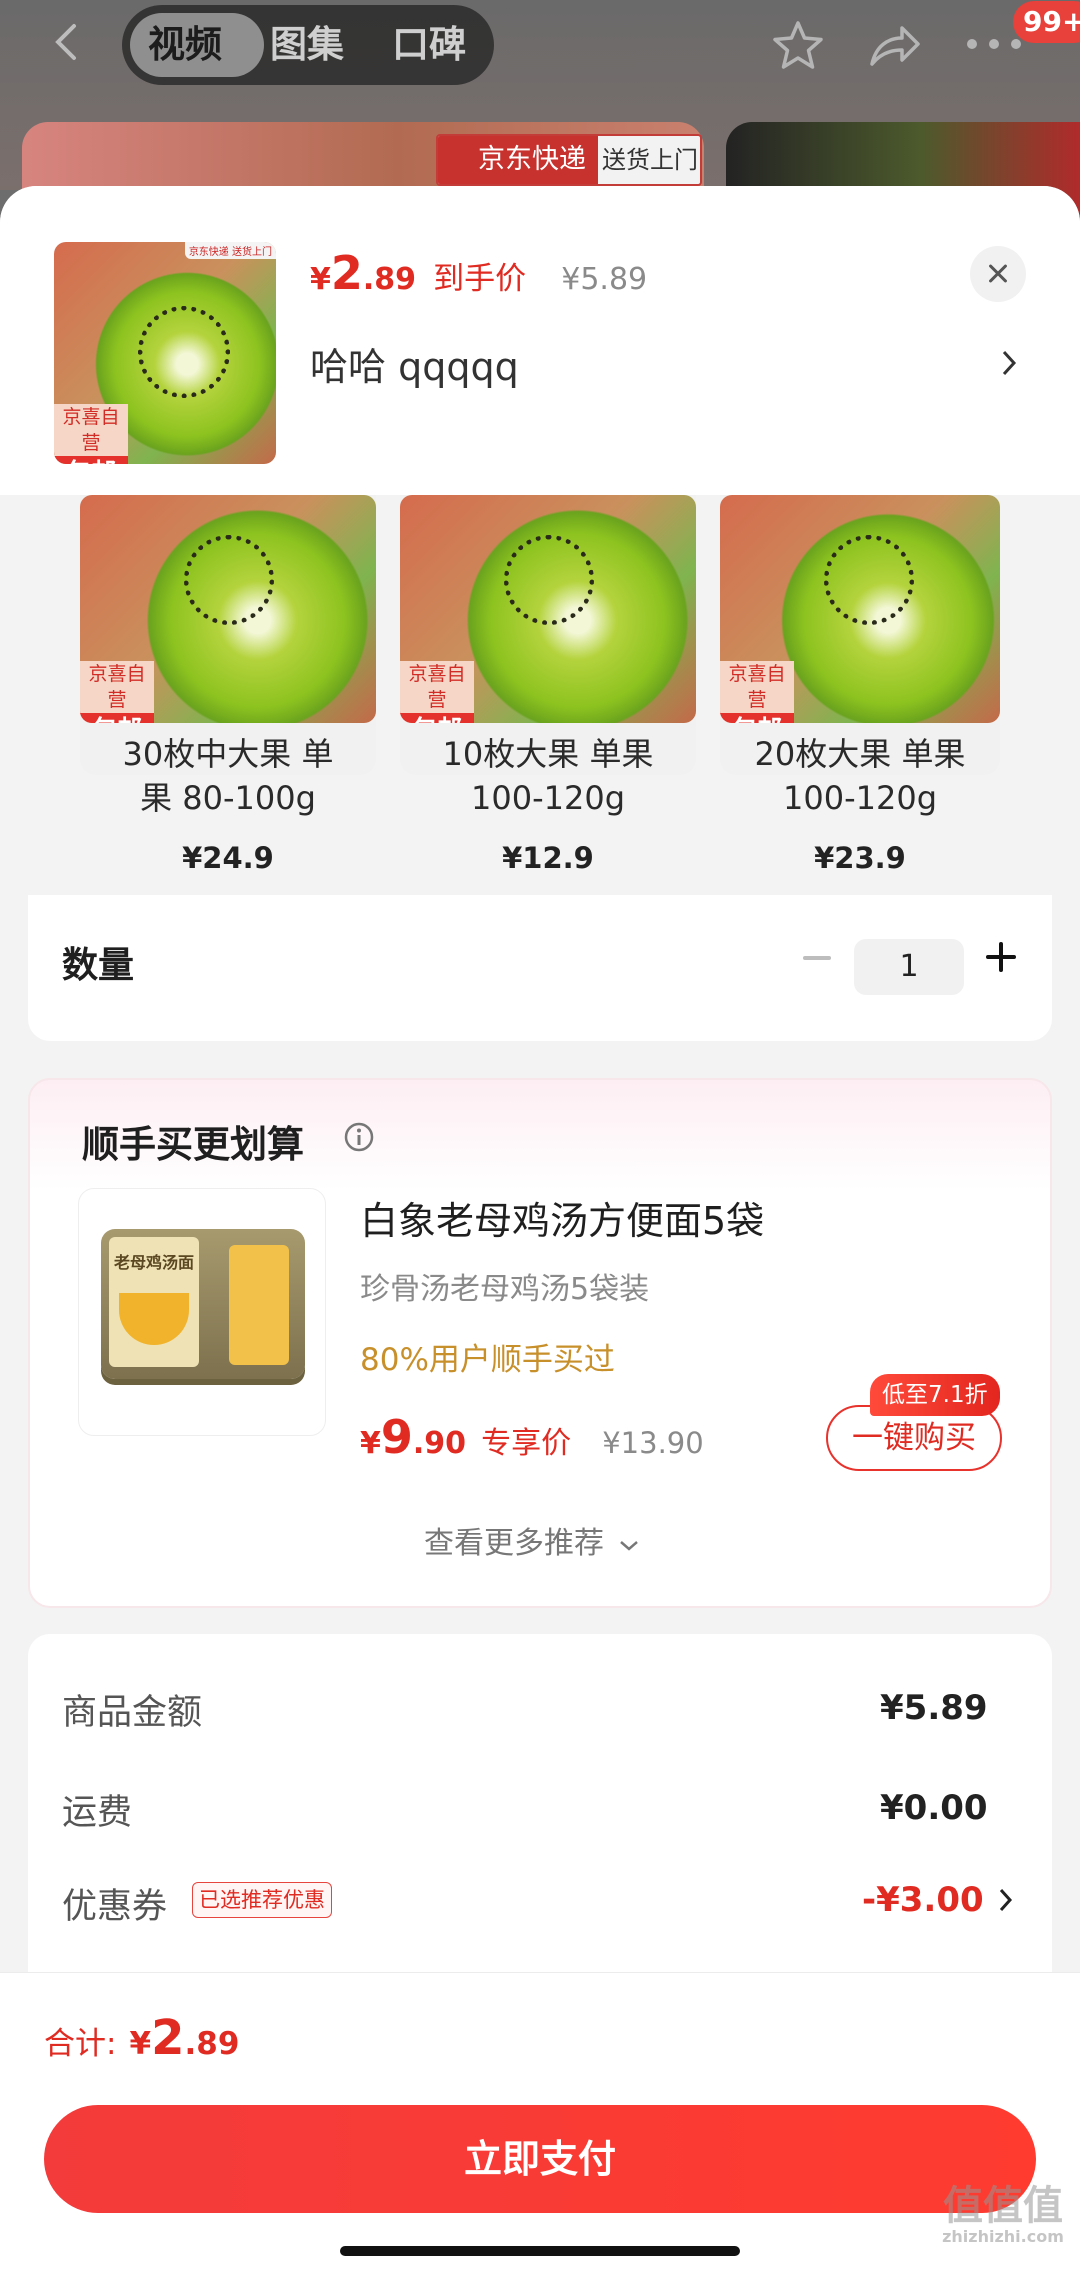 This screenshot has height=2271, width=1080. What do you see at coordinates (562, 1217) in the screenshot?
I see `recommend-product-title: 白象老母鸡汤方便面5袋` at bounding box center [562, 1217].